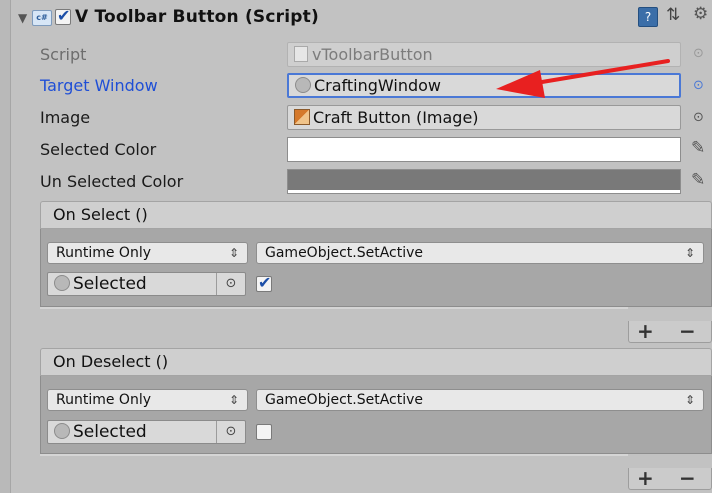 The height and width of the screenshot is (493, 712). Describe the element at coordinates (520, 84) in the screenshot. I see `annotation-arrow-head` at that location.